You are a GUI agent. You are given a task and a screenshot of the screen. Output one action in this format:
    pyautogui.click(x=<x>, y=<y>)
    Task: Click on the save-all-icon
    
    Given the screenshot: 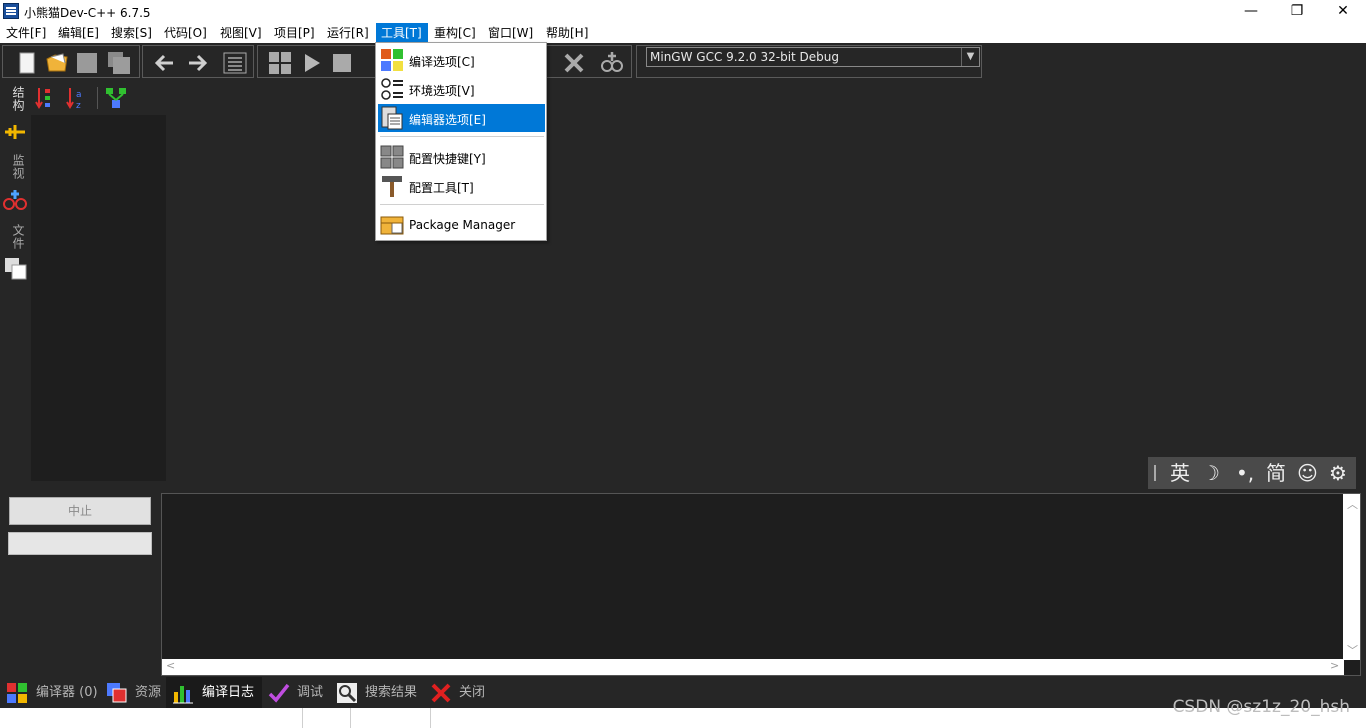 What is the action you would take?
    pyautogui.click(x=119, y=63)
    